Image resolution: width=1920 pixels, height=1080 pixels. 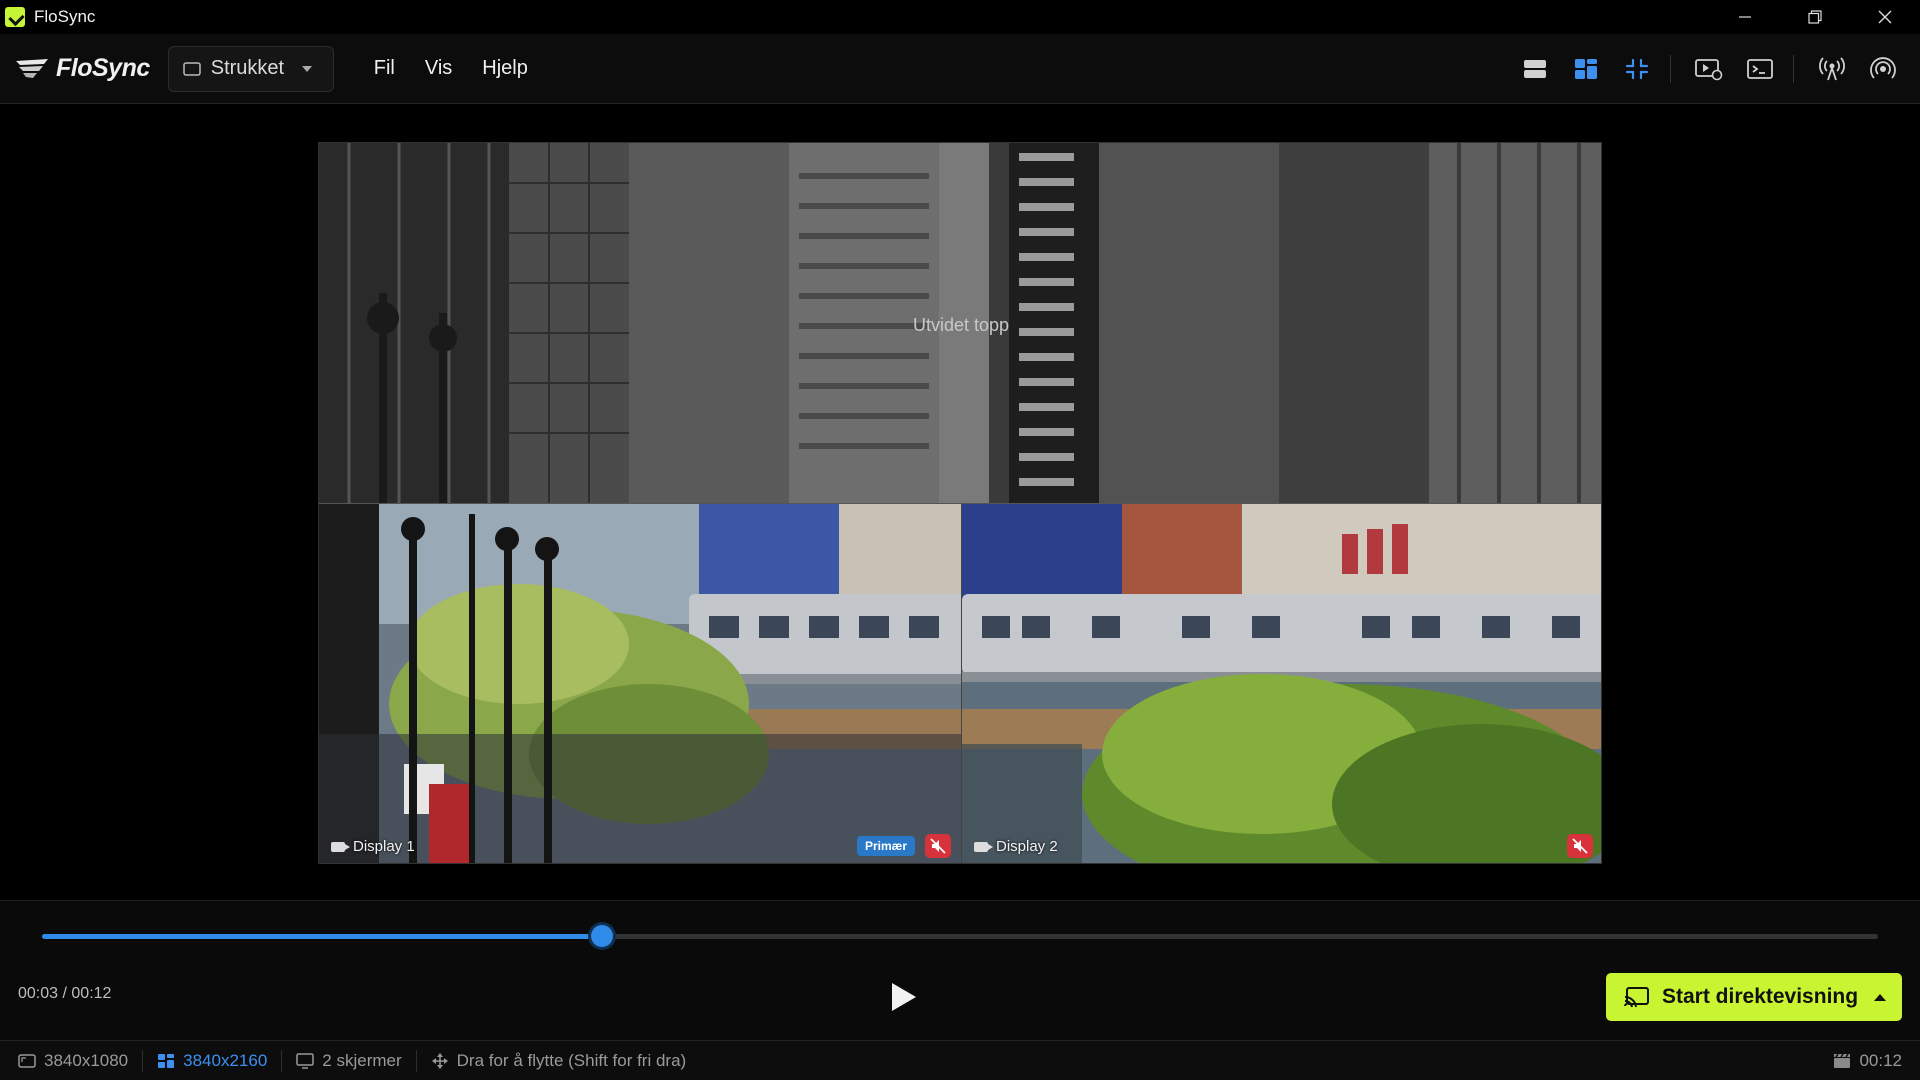 I want to click on app-icon, so click(x=15, y=17).